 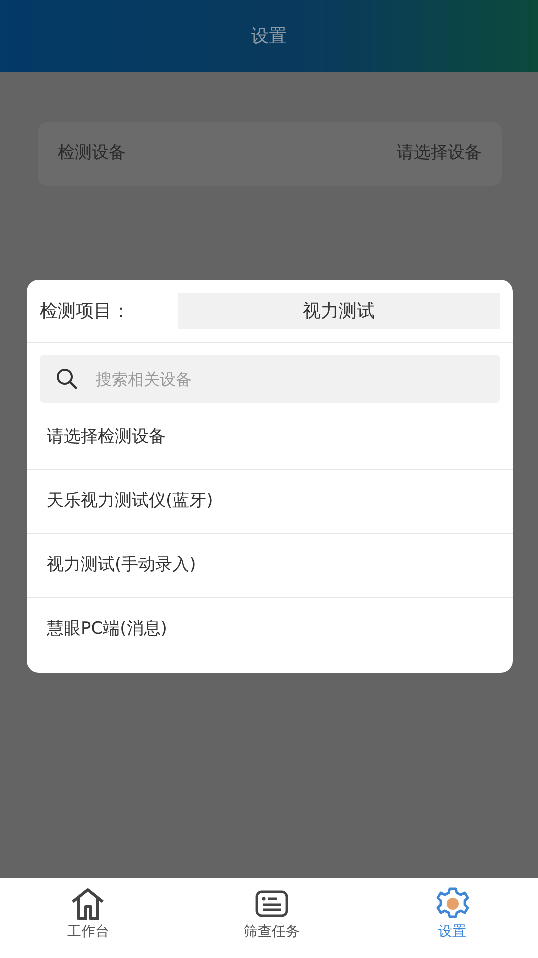 I want to click on tab: 设置, so click(x=452, y=918).